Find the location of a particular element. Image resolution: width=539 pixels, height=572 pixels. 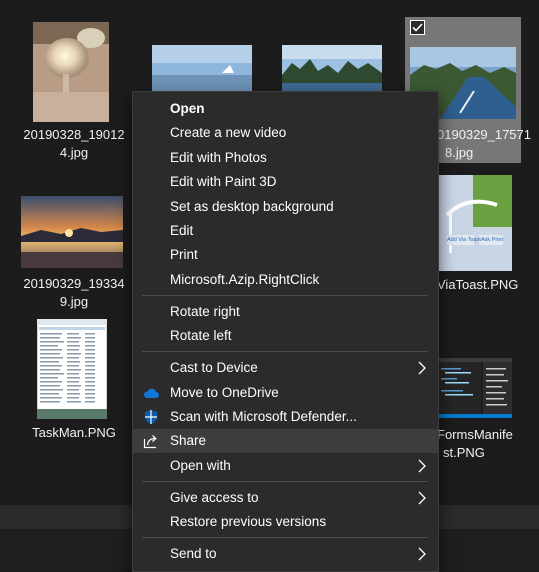

menu-item-label: Rotate right is located at coordinates (205, 311).